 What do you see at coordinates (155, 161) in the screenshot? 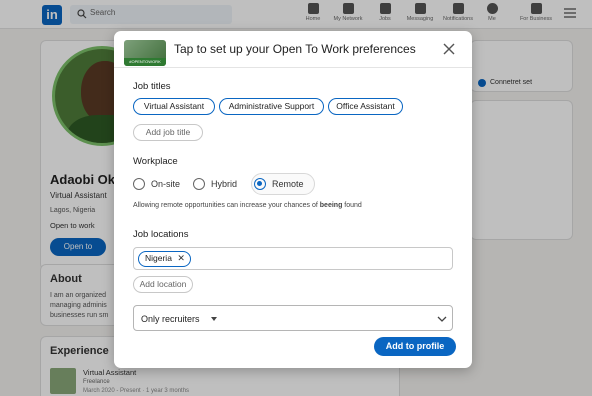
I see `workplace-heading: Workplace` at bounding box center [155, 161].